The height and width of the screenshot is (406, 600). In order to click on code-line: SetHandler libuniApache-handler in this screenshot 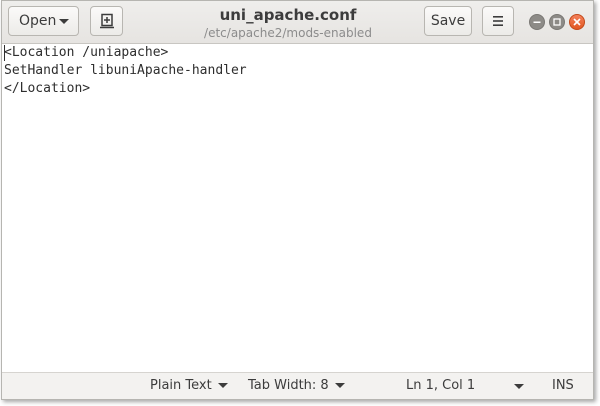, I will do `click(125, 70)`.